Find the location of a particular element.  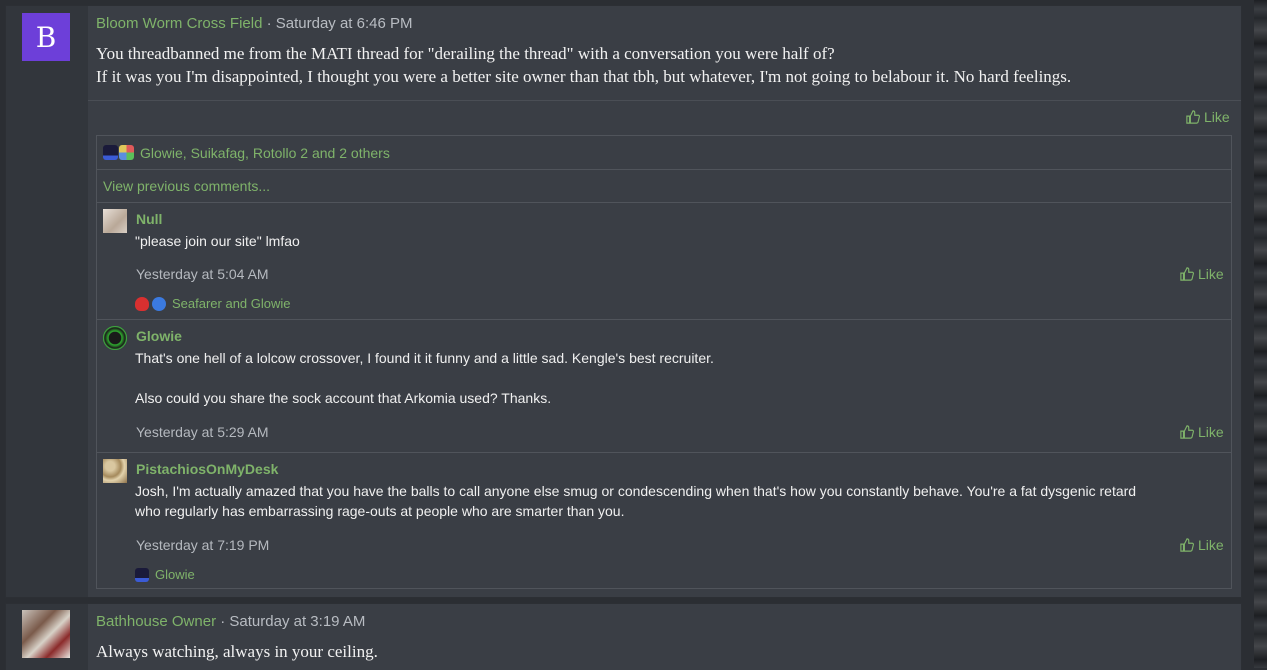

avatar is located at coordinates (46, 634).